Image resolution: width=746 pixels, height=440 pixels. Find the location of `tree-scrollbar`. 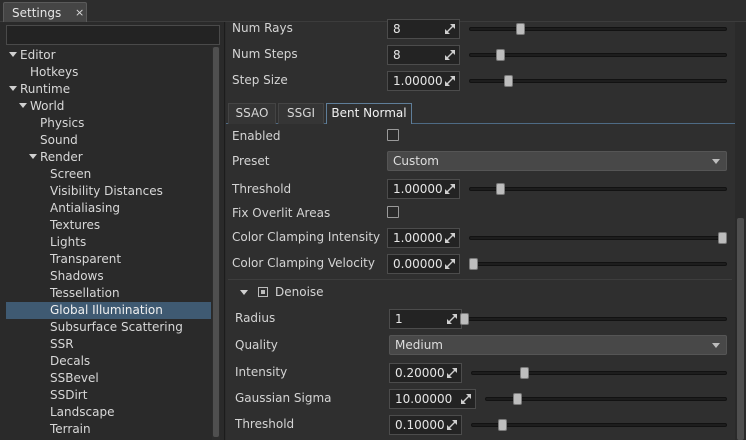

tree-scrollbar is located at coordinates (216, 243).